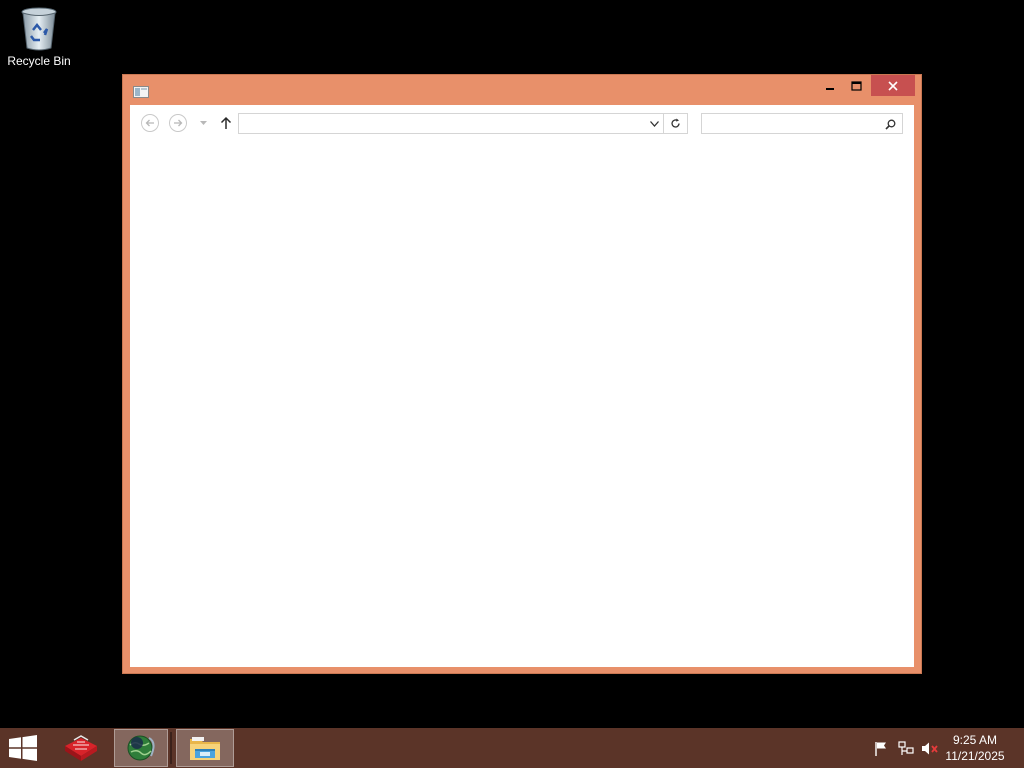 The image size is (1024, 768). I want to click on windows-logo-icon, so click(23, 748).